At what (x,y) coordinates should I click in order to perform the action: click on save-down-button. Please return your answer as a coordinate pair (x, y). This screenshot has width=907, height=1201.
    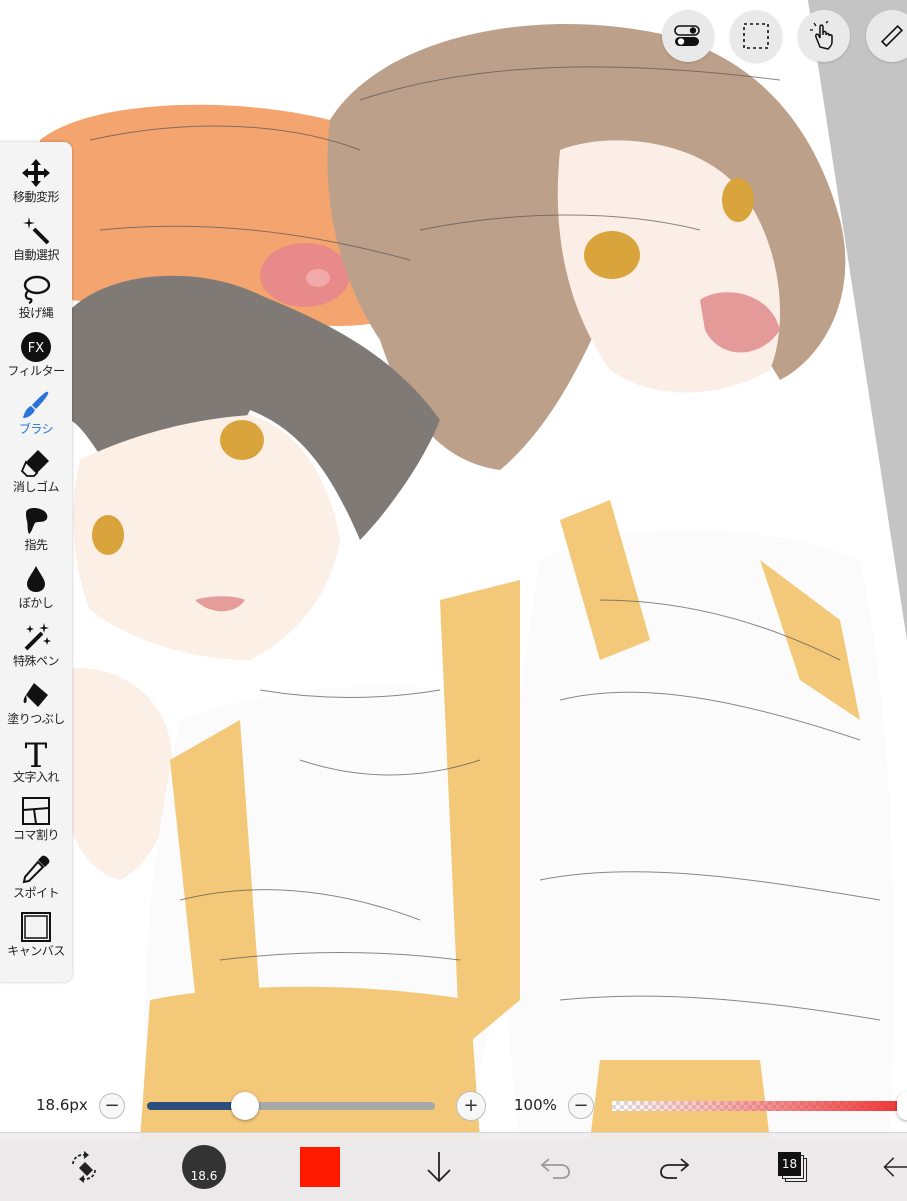
    Looking at the image, I should click on (439, 1167).